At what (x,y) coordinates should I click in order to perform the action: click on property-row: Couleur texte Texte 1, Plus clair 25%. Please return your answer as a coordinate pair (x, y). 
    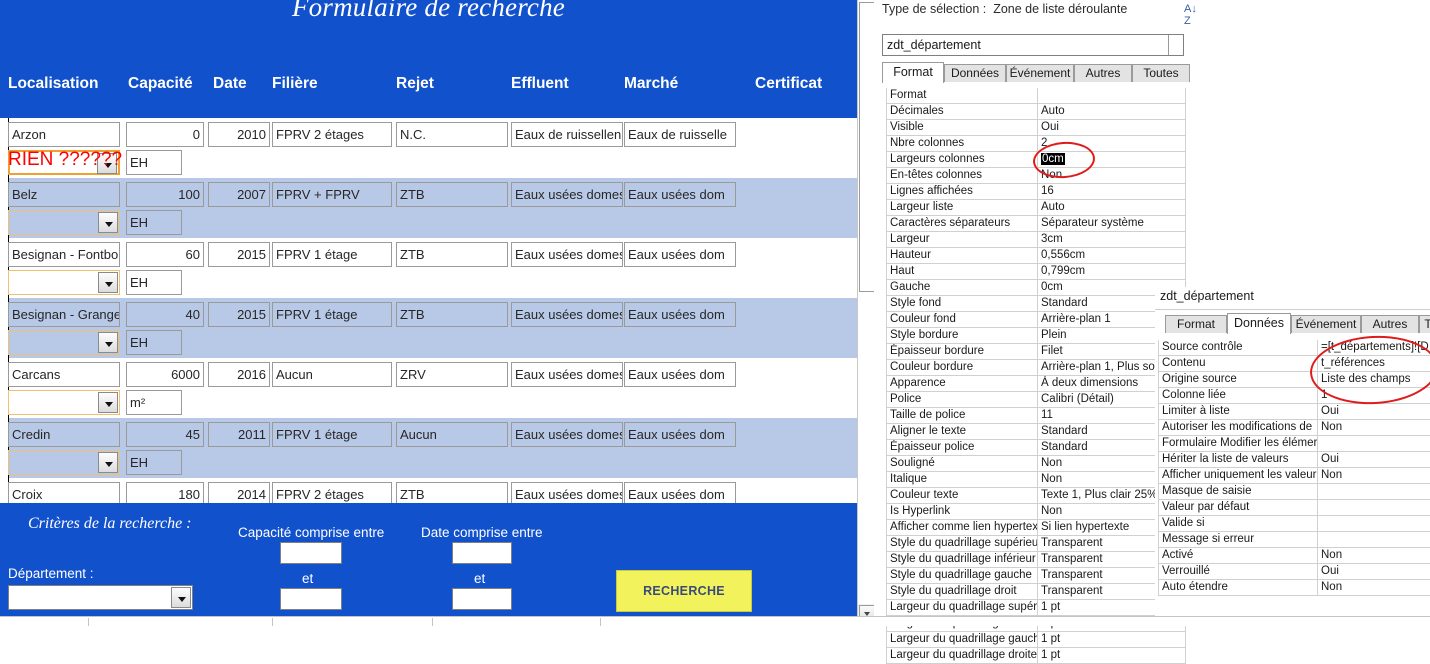
    Looking at the image, I should click on (1036, 496).